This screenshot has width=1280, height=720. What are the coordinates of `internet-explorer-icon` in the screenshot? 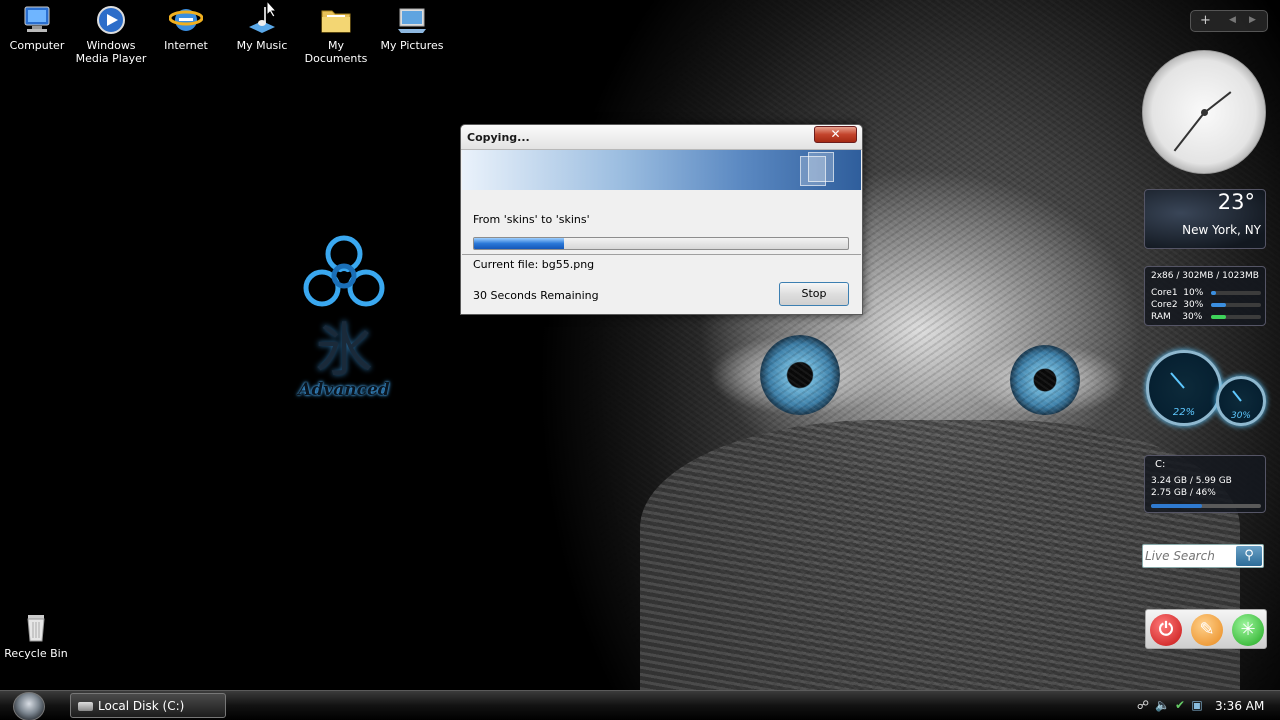 It's located at (186, 20).